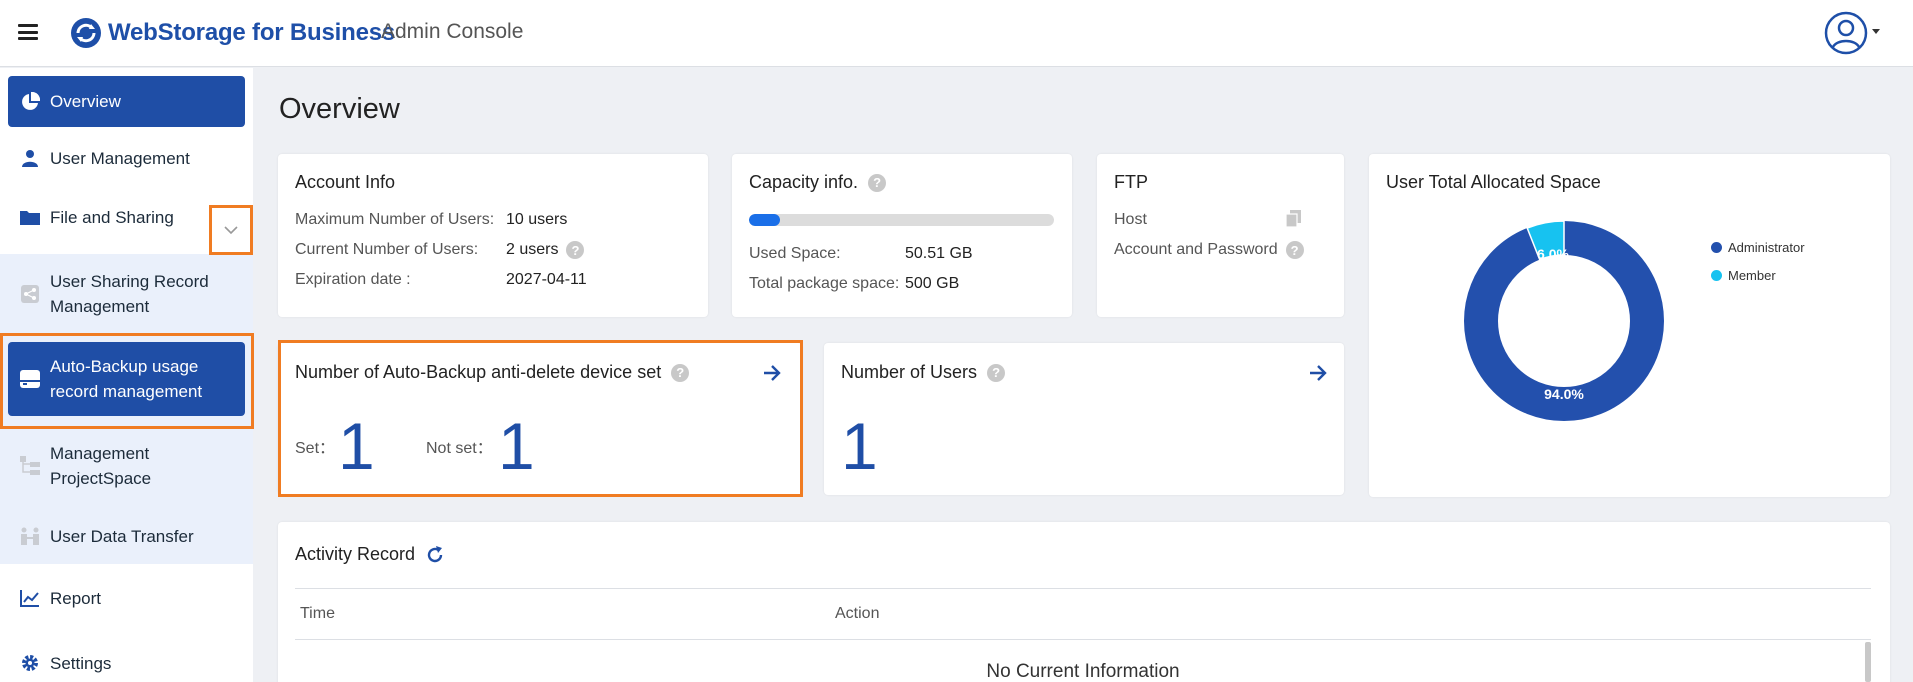 The image size is (1913, 682). Describe the element at coordinates (85, 101) in the screenshot. I see `sidebar-item-label: Overview` at that location.